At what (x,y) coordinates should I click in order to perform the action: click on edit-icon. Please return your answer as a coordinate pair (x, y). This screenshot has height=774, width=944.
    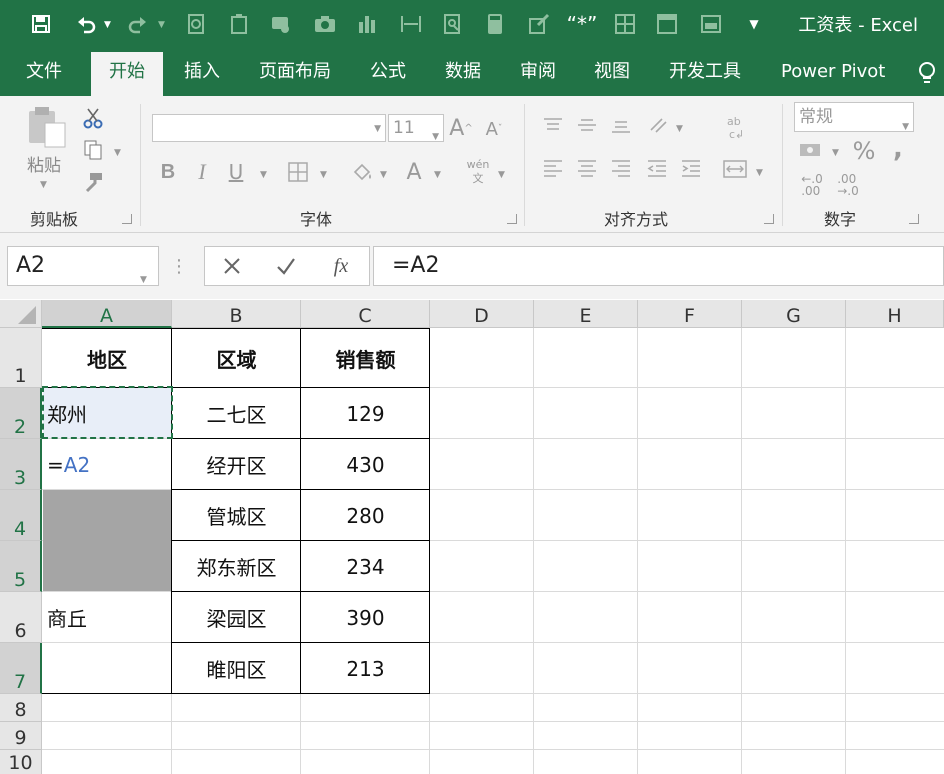
    Looking at the image, I should click on (539, 24).